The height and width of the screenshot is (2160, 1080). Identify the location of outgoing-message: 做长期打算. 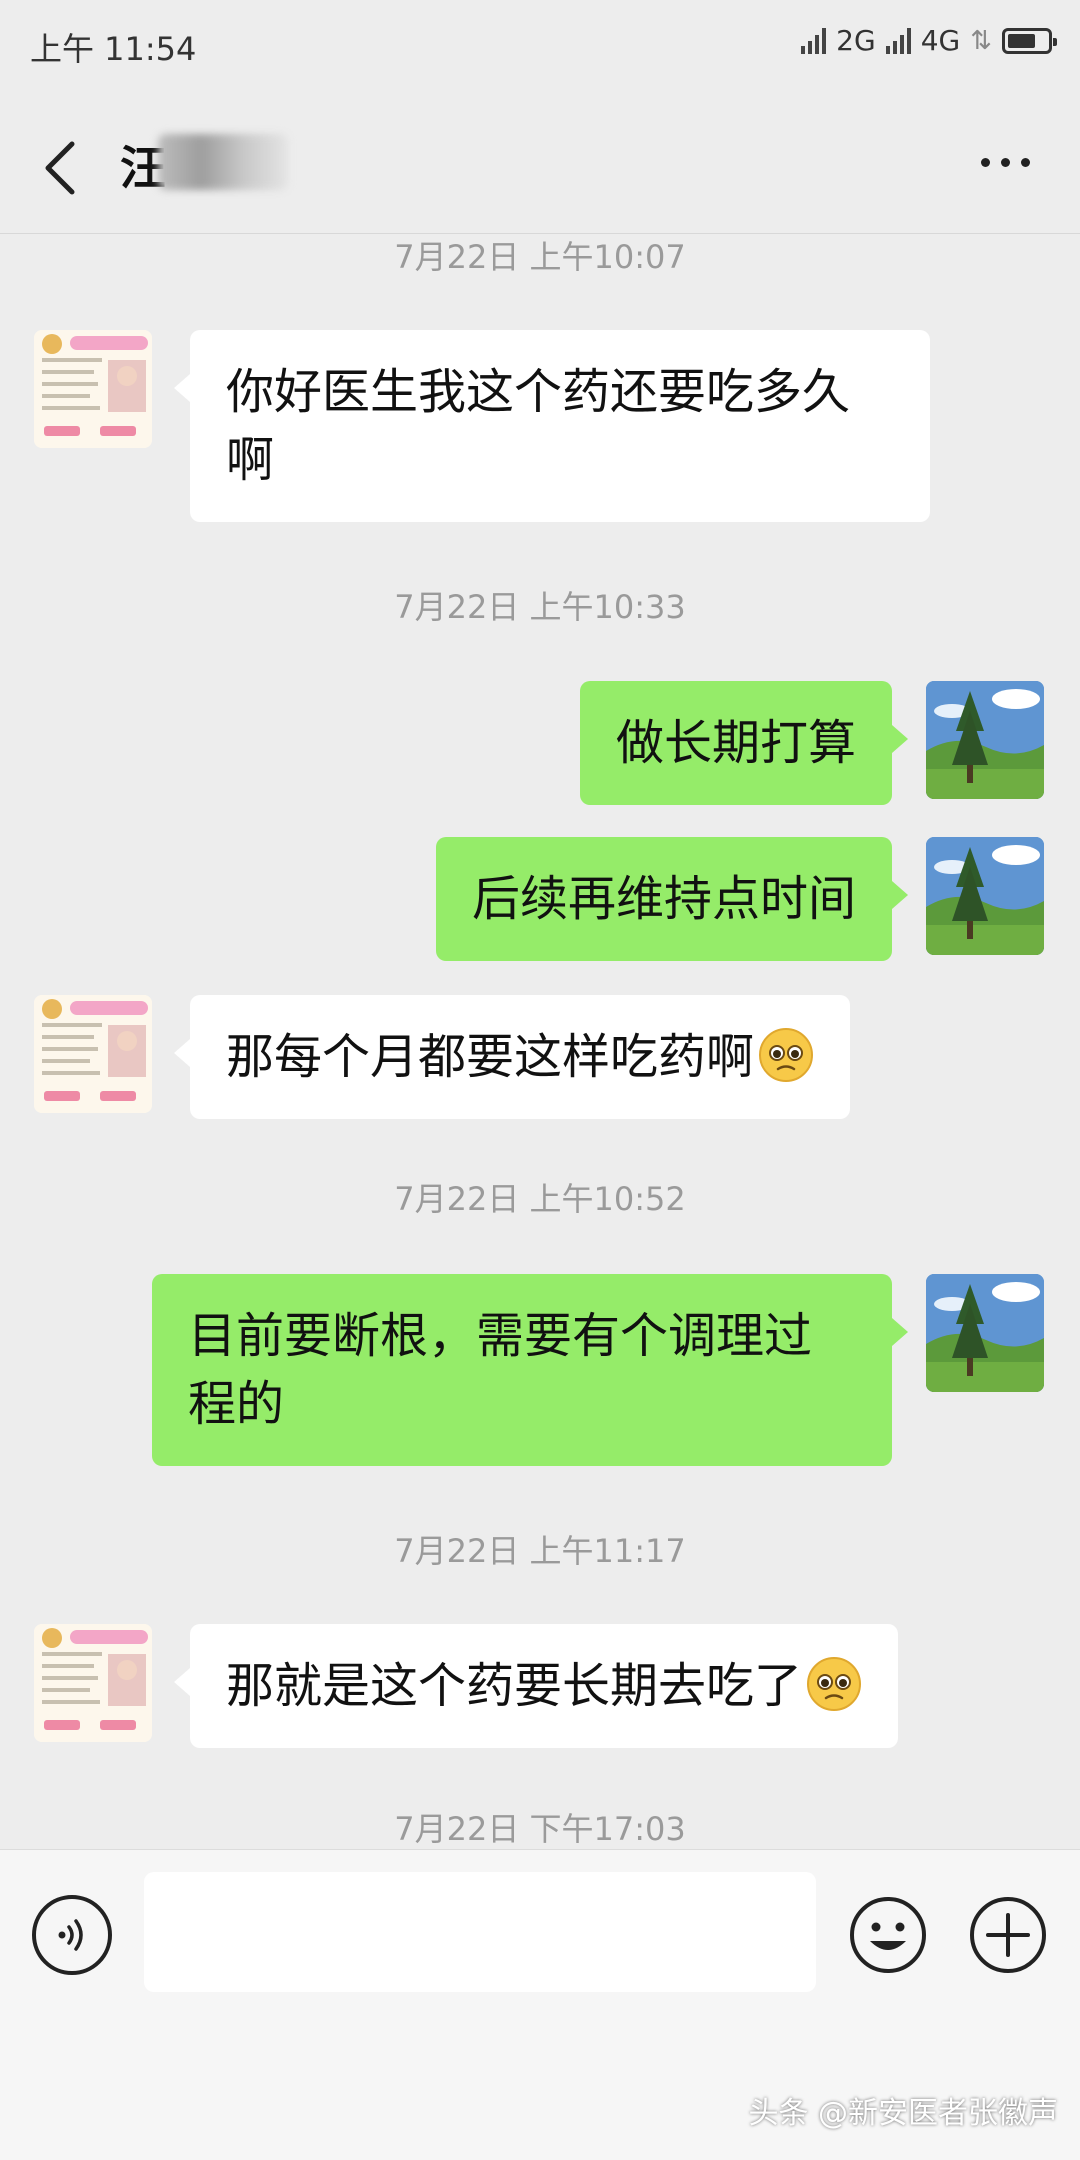
(744, 743).